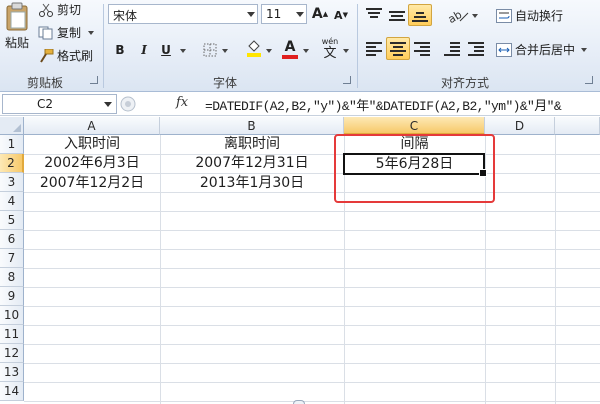  I want to click on row-header-10: 10, so click(12, 315).